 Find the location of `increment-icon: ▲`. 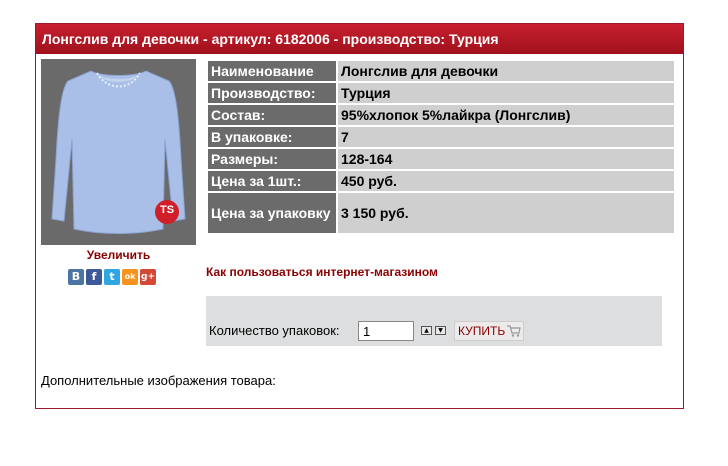

increment-icon: ▲ is located at coordinates (426, 330).